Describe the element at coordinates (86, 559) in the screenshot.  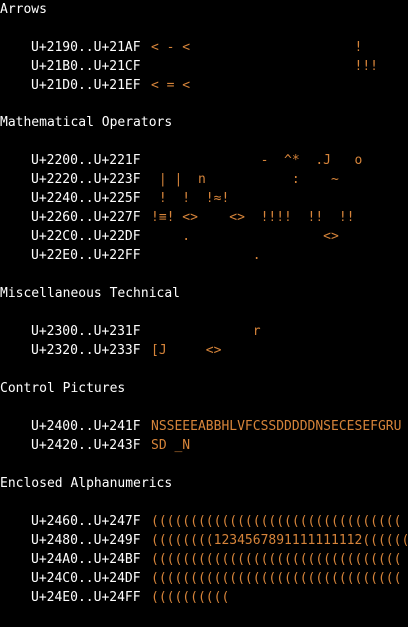
I see `range-label: U+24A0..U+24BF` at that location.